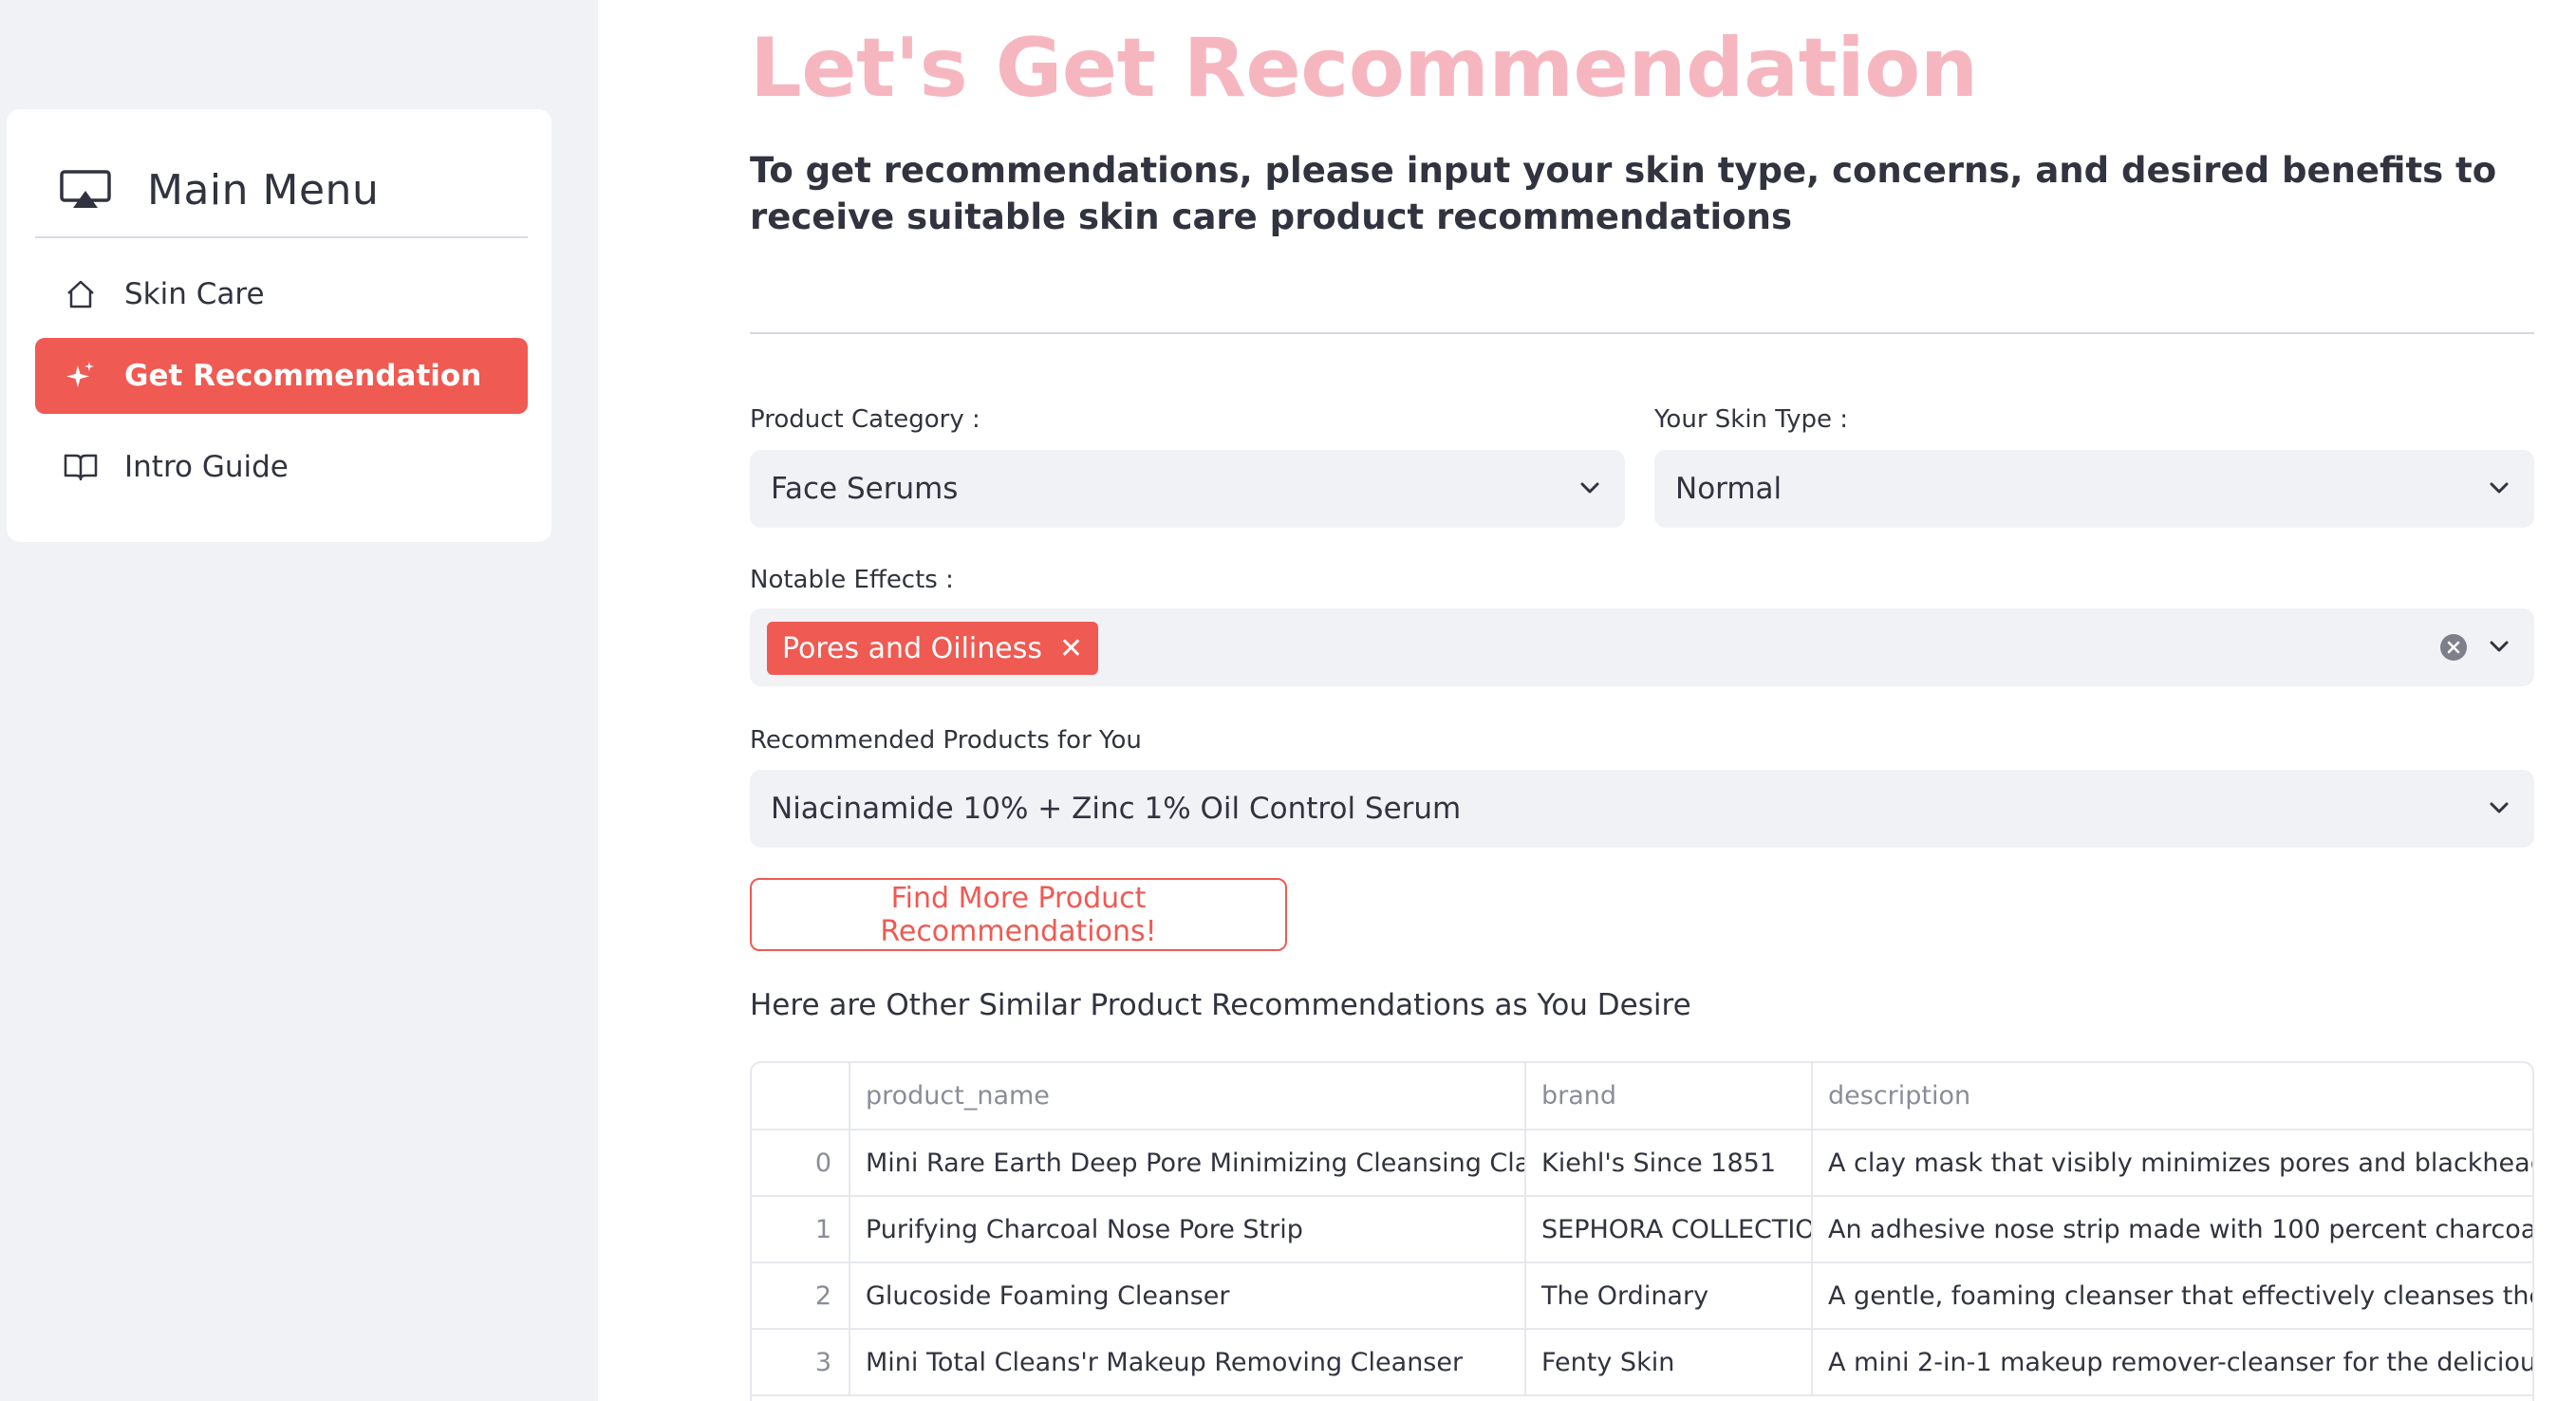  I want to click on cell-product-name: Purifying Charcoal Nose Pore Strip, so click(1188, 1229).